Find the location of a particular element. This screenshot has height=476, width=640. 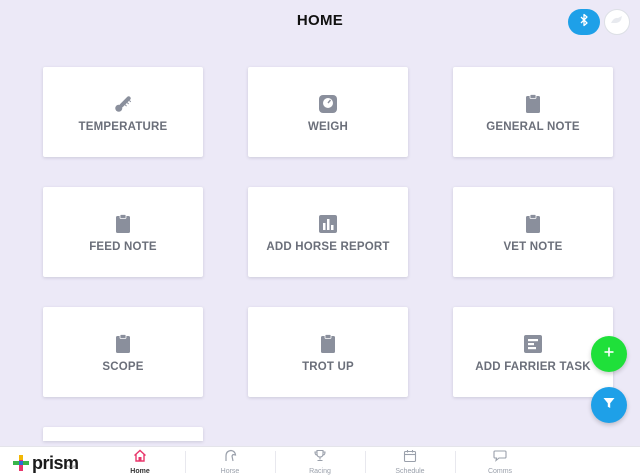

bar-chart-icon is located at coordinates (328, 224).